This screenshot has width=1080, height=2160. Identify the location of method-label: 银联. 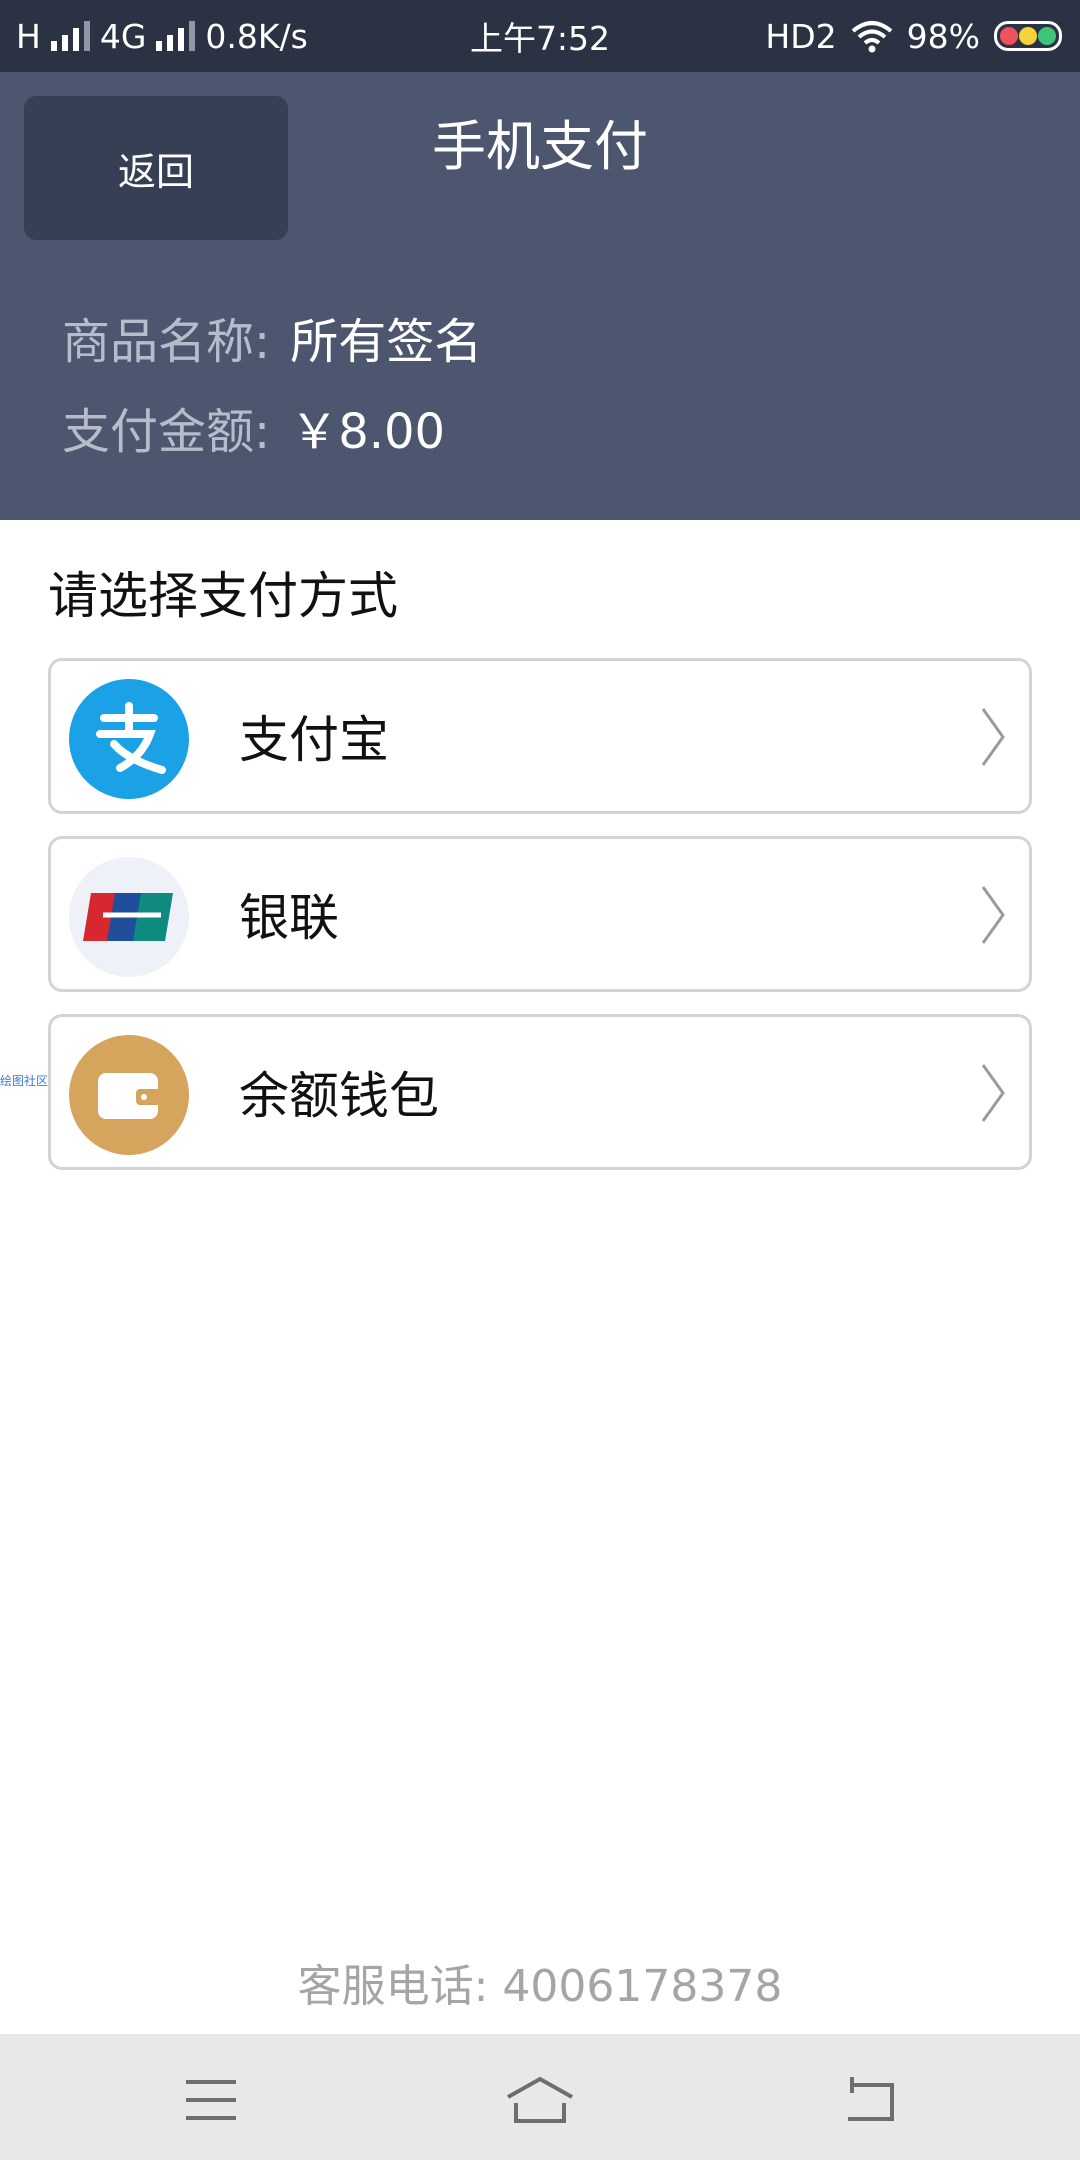
(289, 918).